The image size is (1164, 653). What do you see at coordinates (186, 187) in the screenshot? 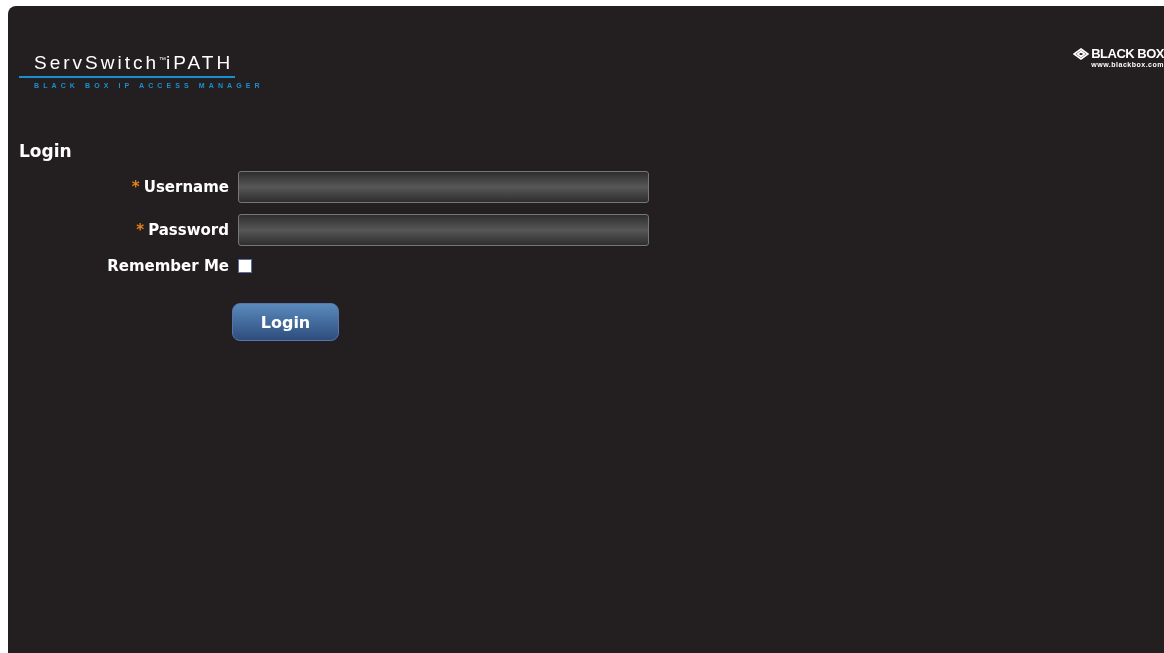
I see `field-label: Username` at bounding box center [186, 187].